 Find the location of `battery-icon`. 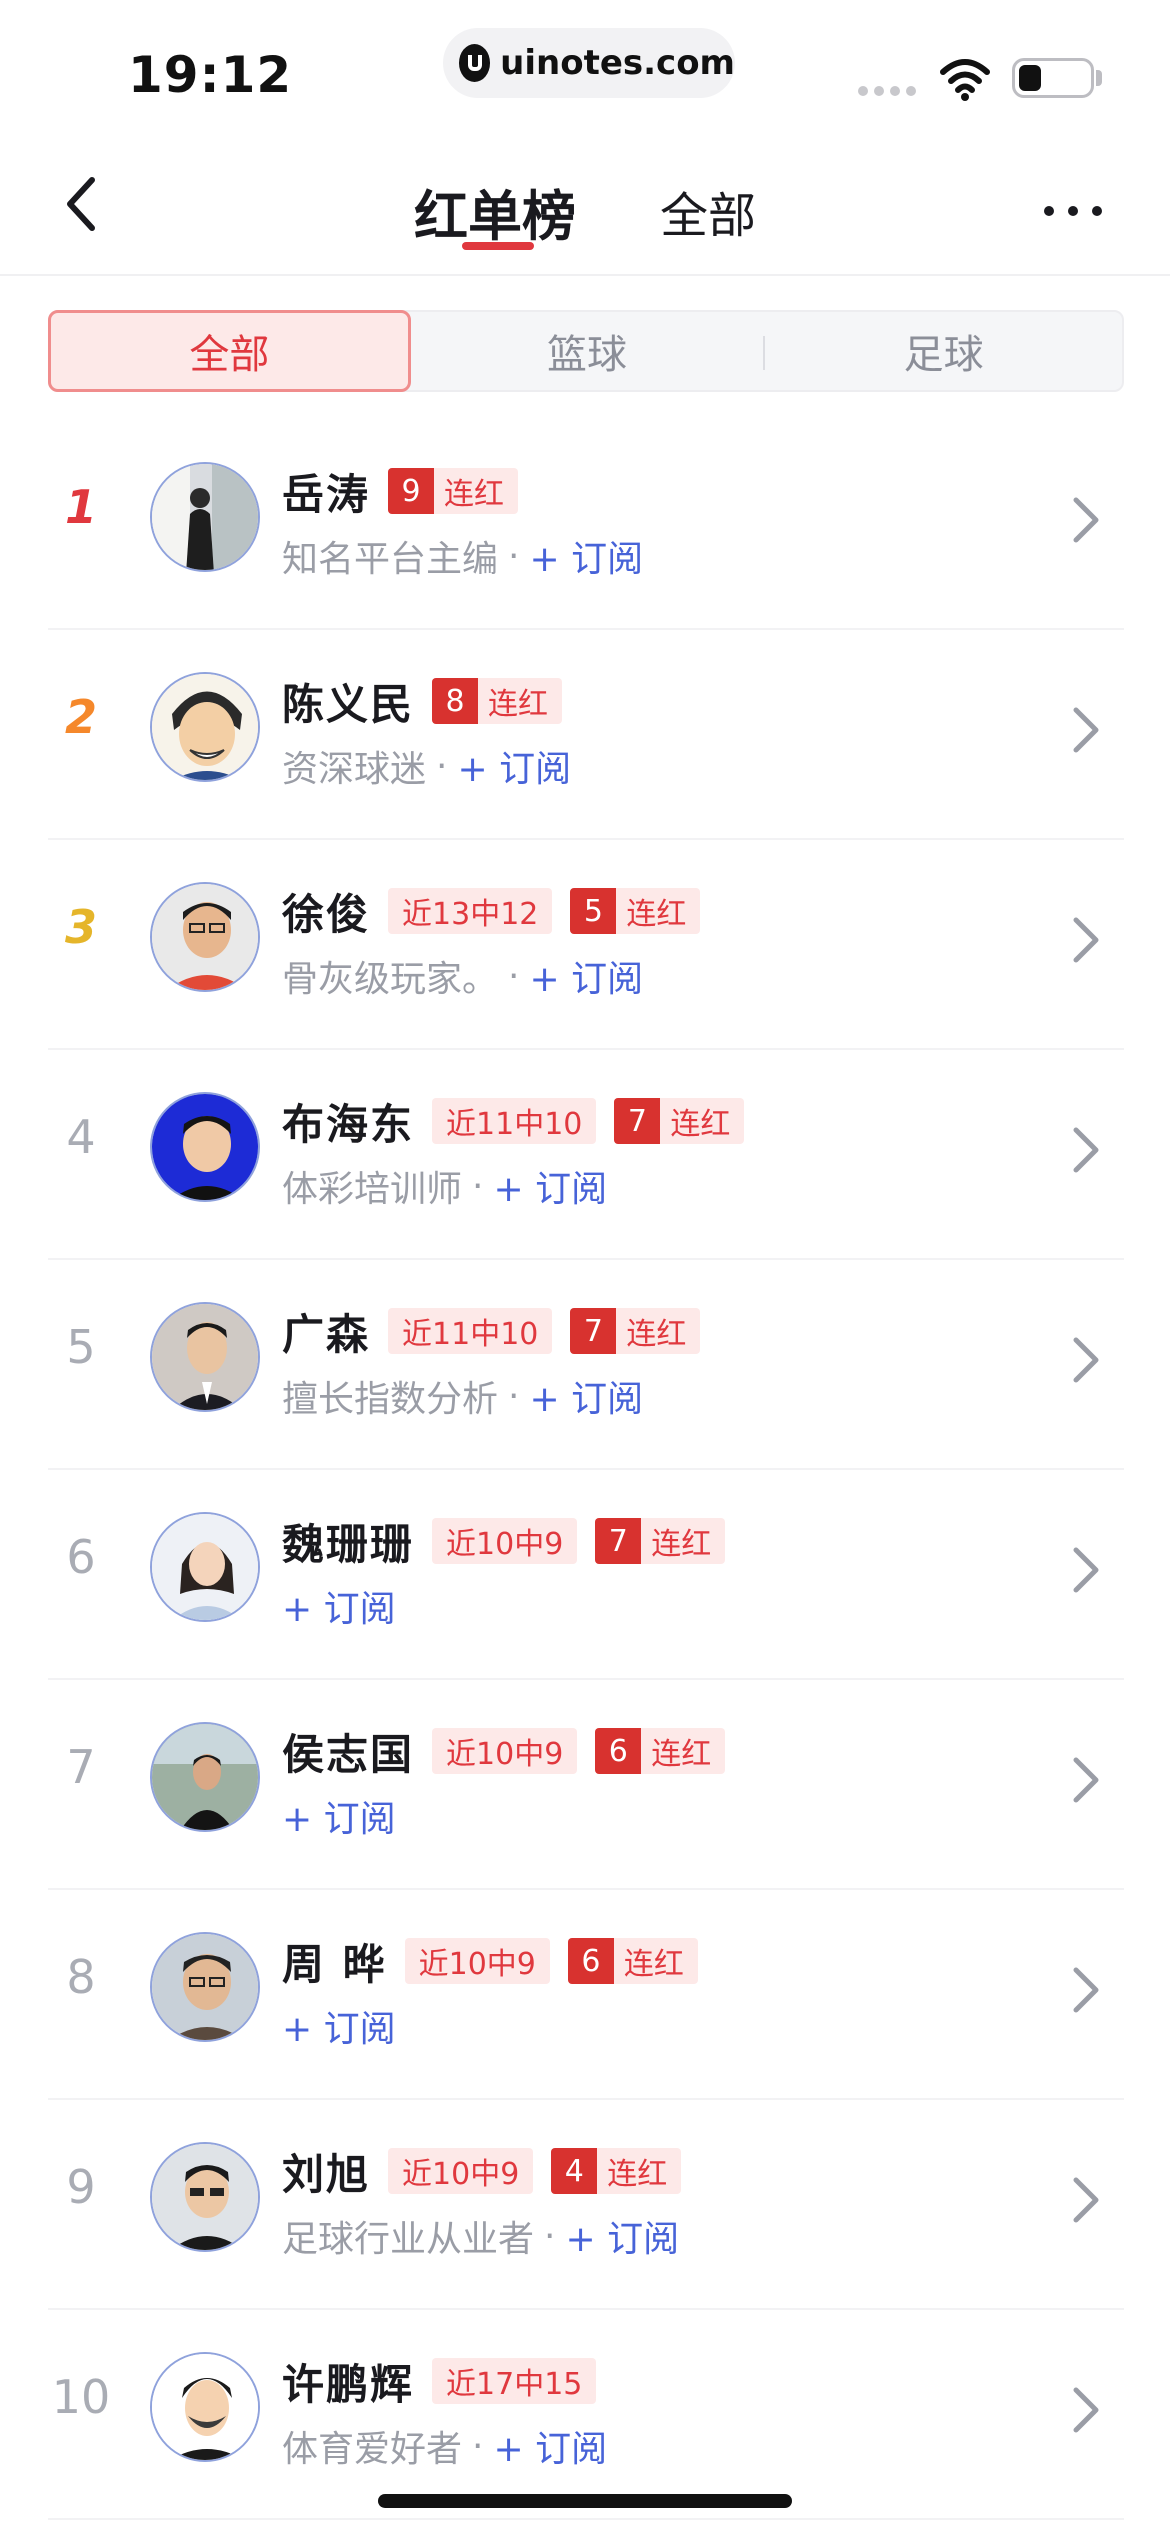

battery-icon is located at coordinates (1053, 78).